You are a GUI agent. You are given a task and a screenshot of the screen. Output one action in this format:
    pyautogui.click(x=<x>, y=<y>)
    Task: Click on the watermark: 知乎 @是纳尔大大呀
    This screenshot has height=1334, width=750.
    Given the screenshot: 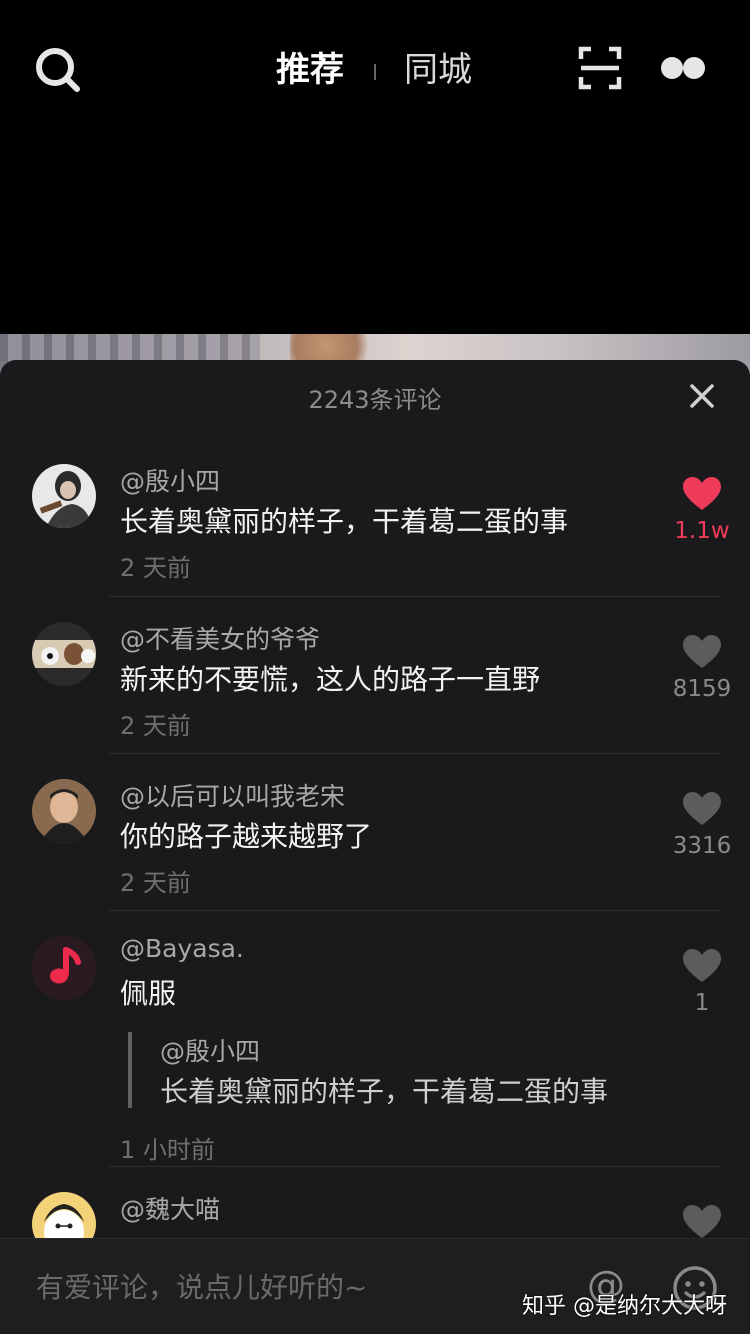 What is the action you would take?
    pyautogui.click(x=624, y=1306)
    